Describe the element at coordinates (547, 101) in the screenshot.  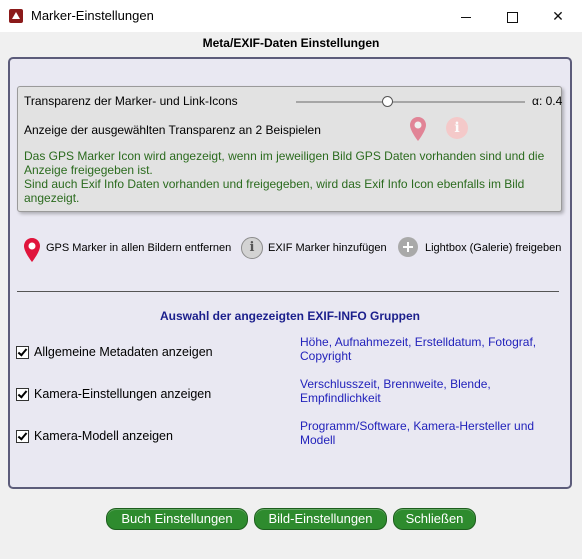
I see `alpha-value: α: 0.4` at that location.